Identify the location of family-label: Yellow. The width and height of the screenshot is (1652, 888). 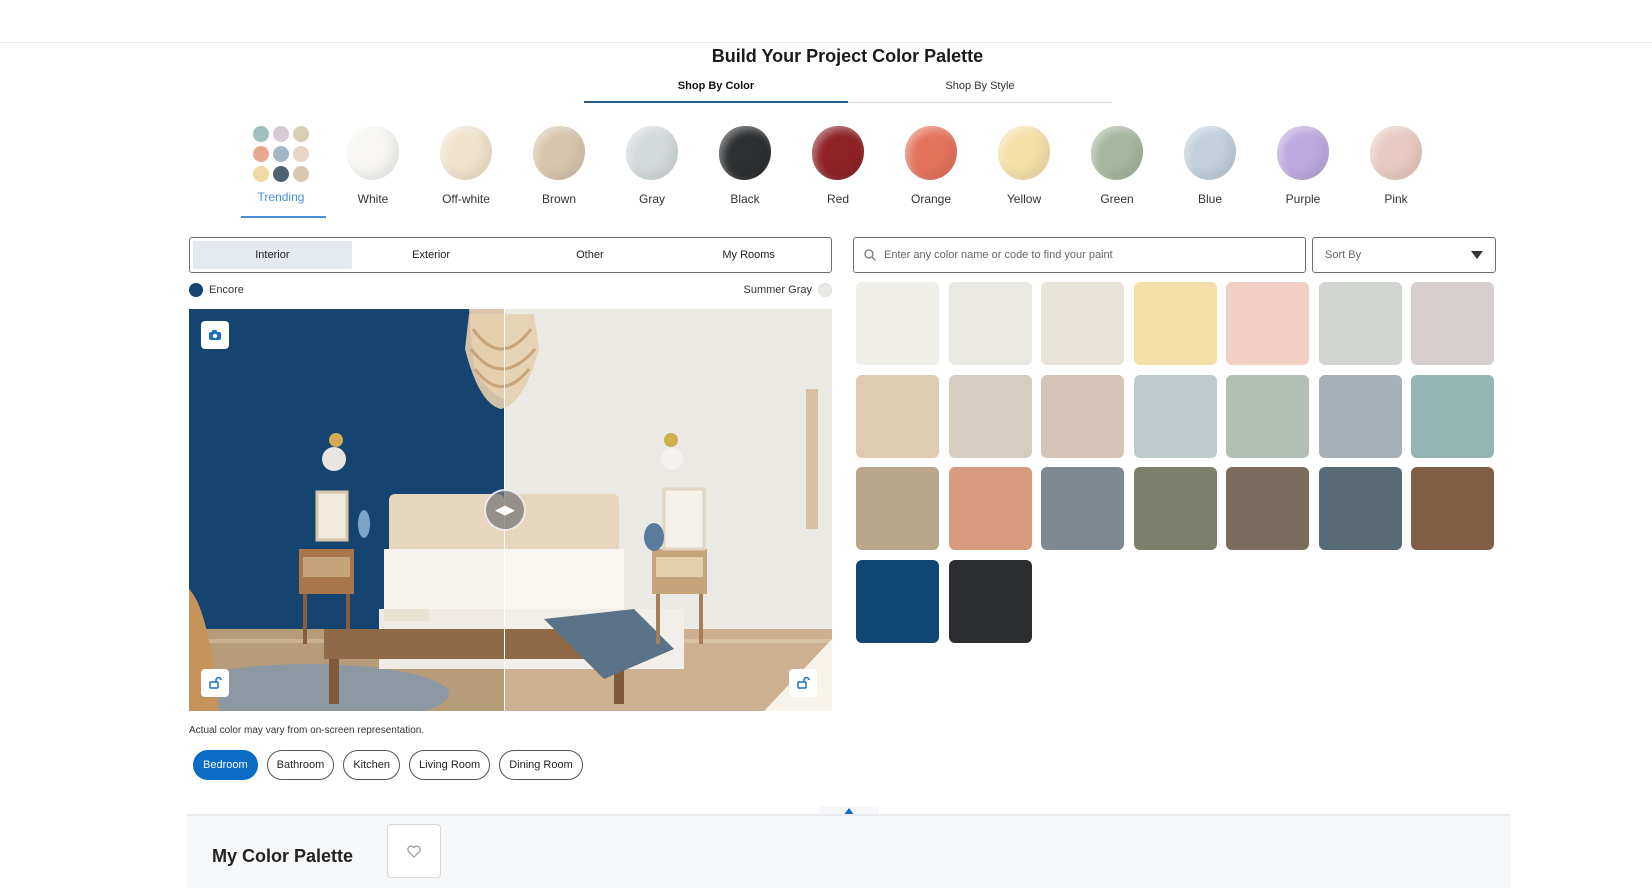
(1024, 199).